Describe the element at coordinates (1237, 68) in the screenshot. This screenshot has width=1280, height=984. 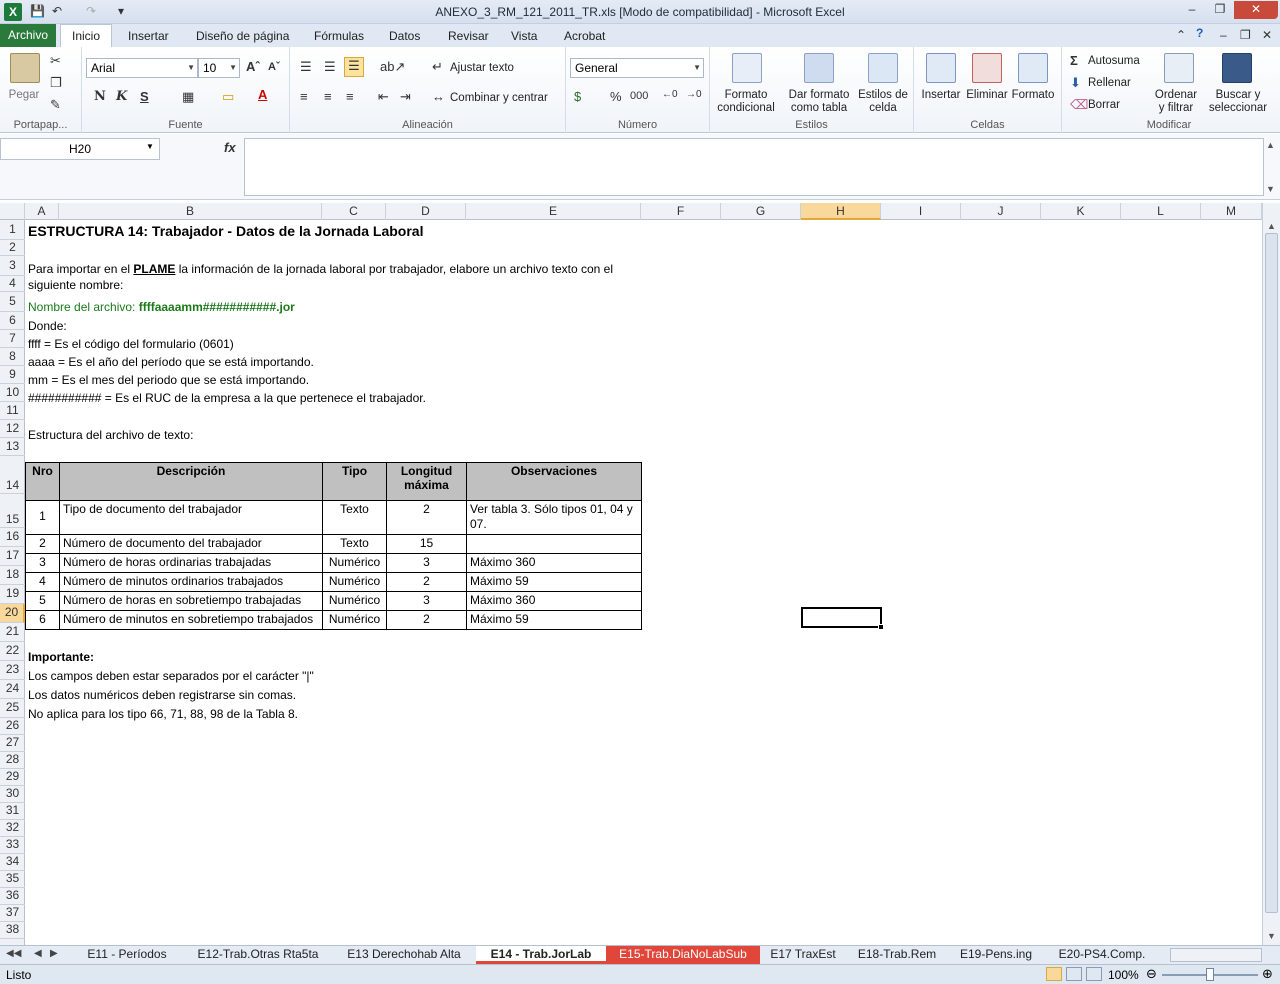
I see `find-select-icon` at that location.